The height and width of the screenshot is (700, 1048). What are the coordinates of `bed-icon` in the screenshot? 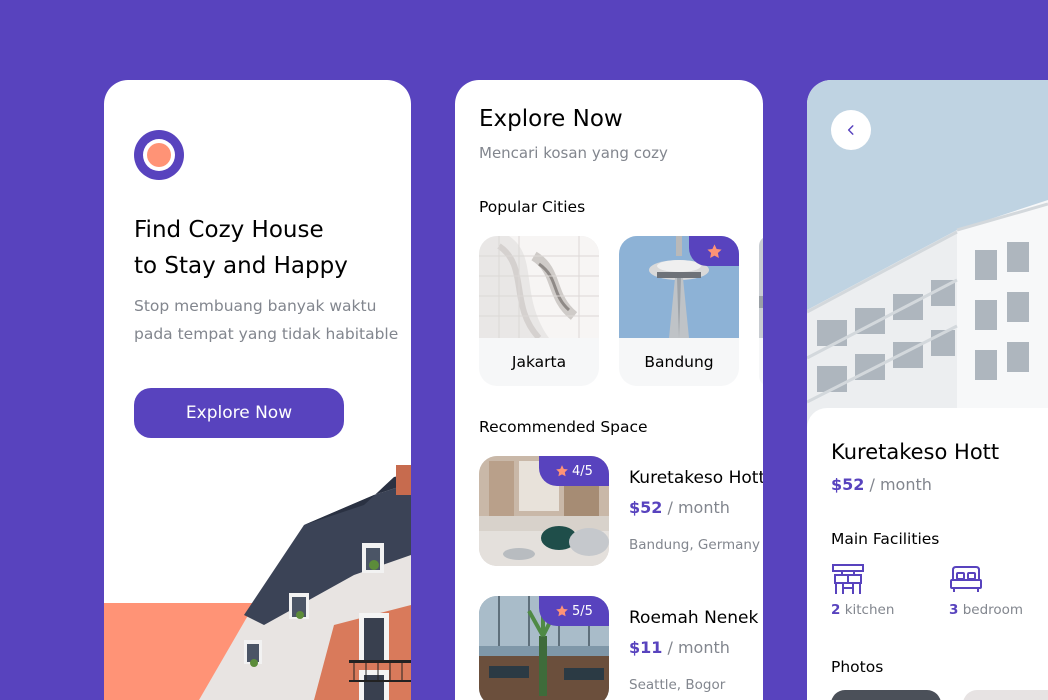 It's located at (966, 579).